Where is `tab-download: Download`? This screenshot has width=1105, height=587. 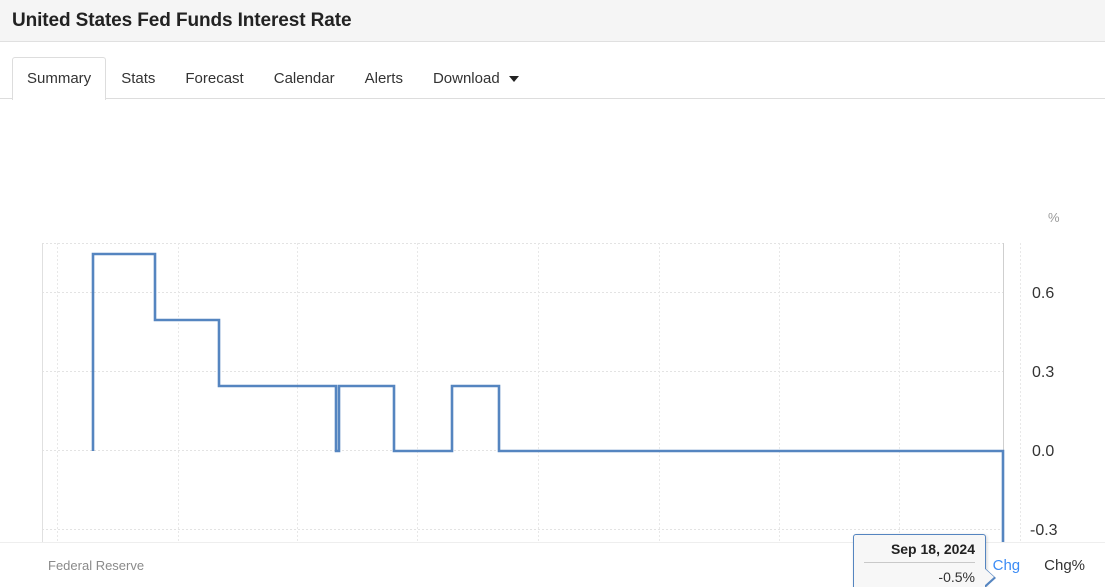 tab-download: Download is located at coordinates (476, 78).